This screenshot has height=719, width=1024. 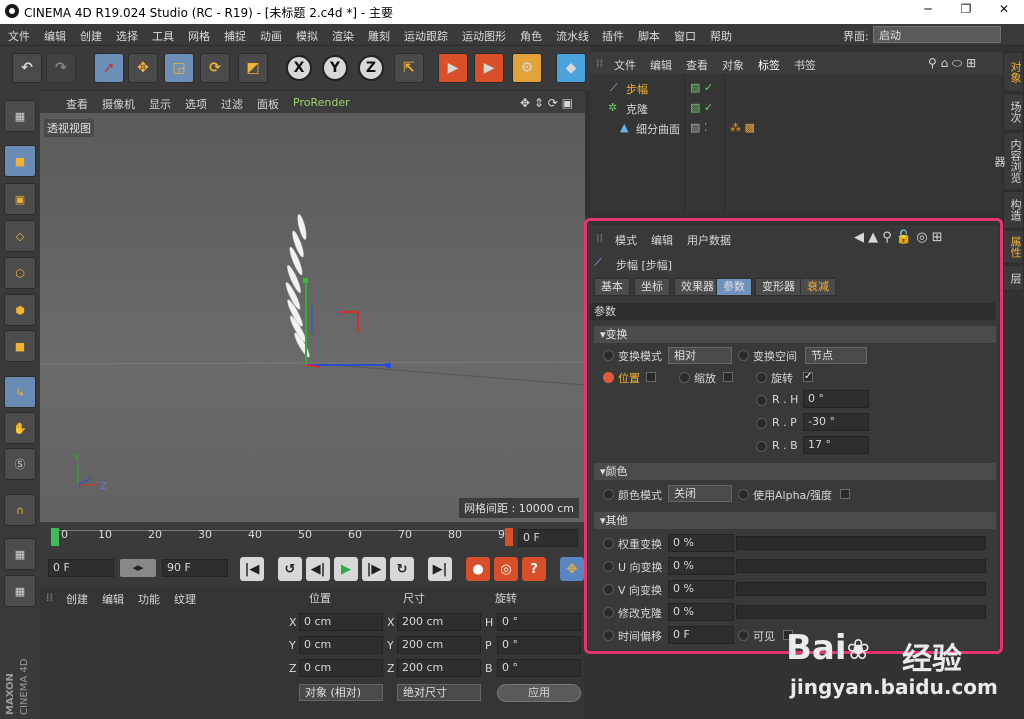 I want to click on lock-workplane-icon: ▦, so click(x=20, y=554).